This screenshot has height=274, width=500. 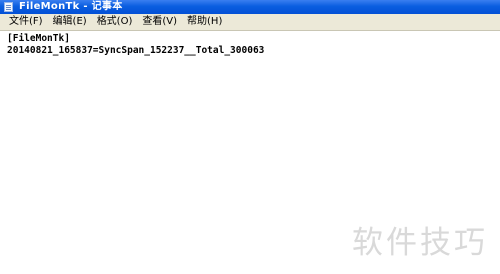 What do you see at coordinates (24, 22) in the screenshot?
I see `menu-file: 文件(F)` at bounding box center [24, 22].